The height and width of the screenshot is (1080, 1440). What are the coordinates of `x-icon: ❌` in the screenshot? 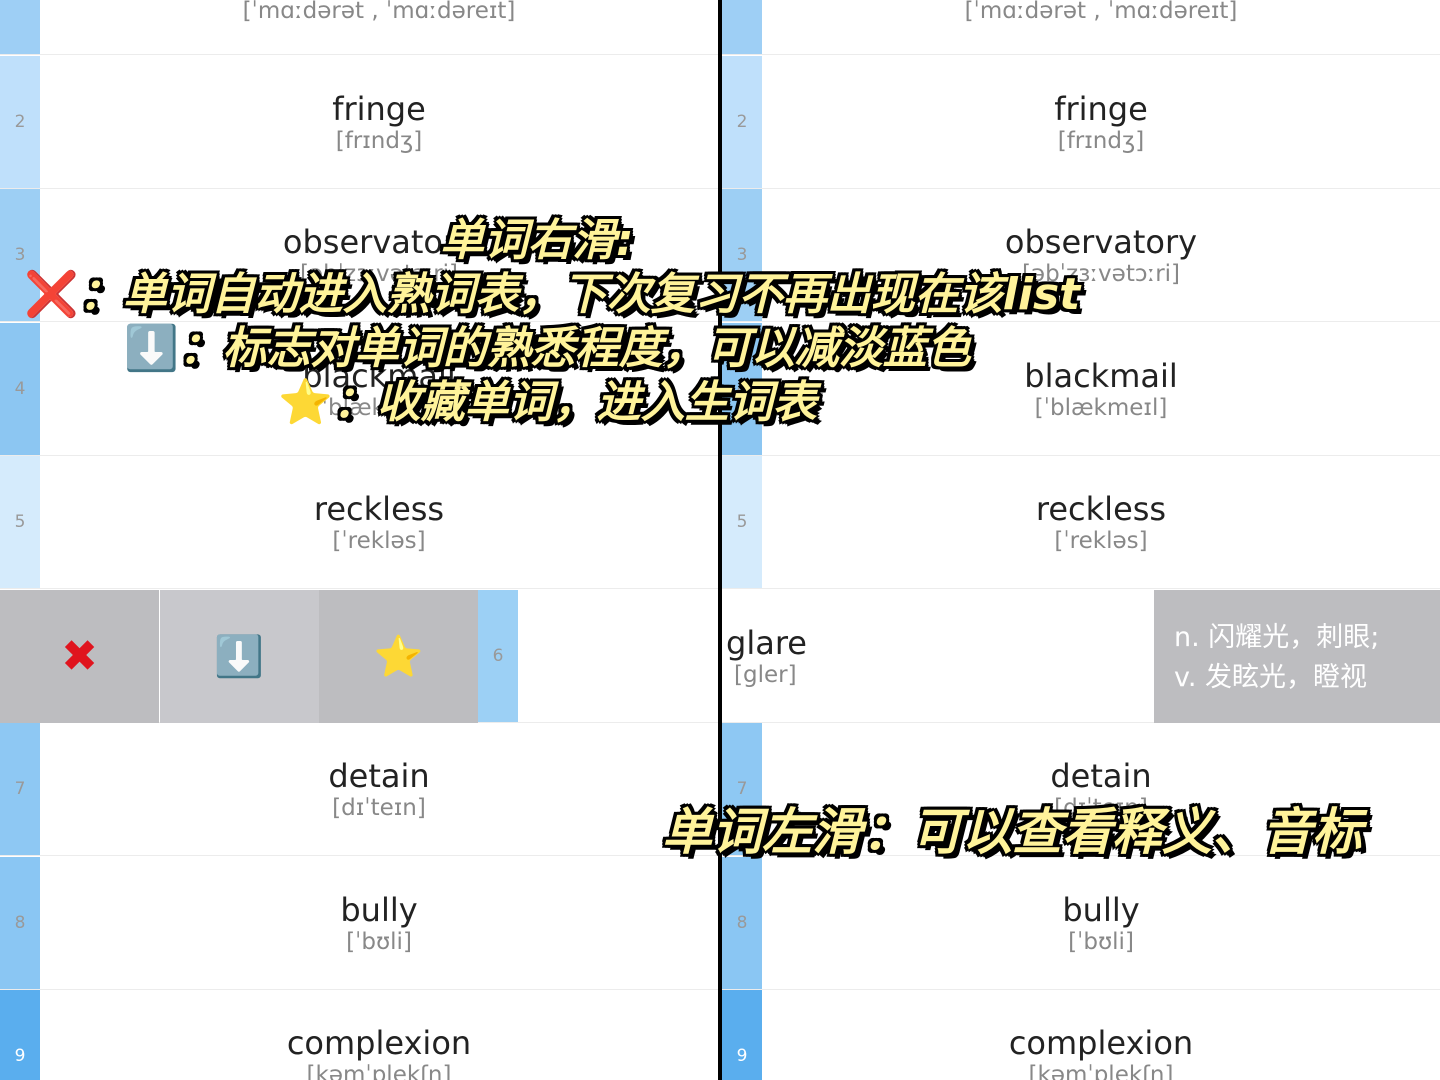 It's located at (51, 294).